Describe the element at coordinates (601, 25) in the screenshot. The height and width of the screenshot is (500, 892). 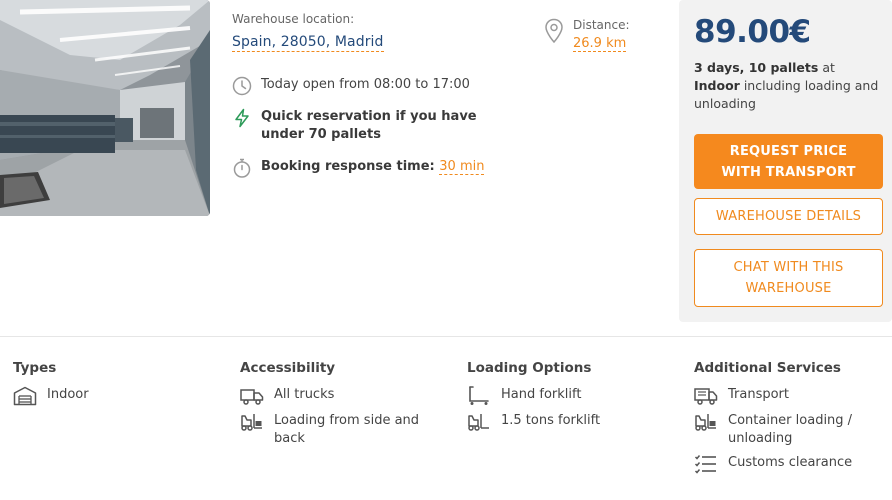
I see `distance-label: Distance:` at that location.